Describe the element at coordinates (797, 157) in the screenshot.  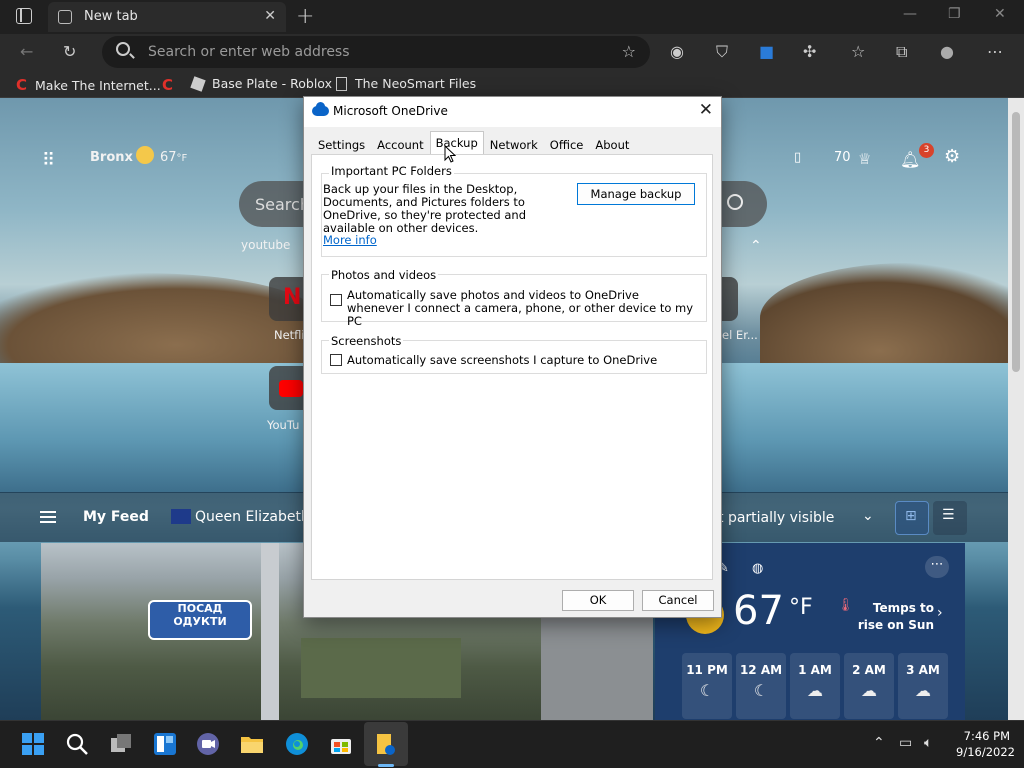
I see `phone-icon: ▯` at that location.